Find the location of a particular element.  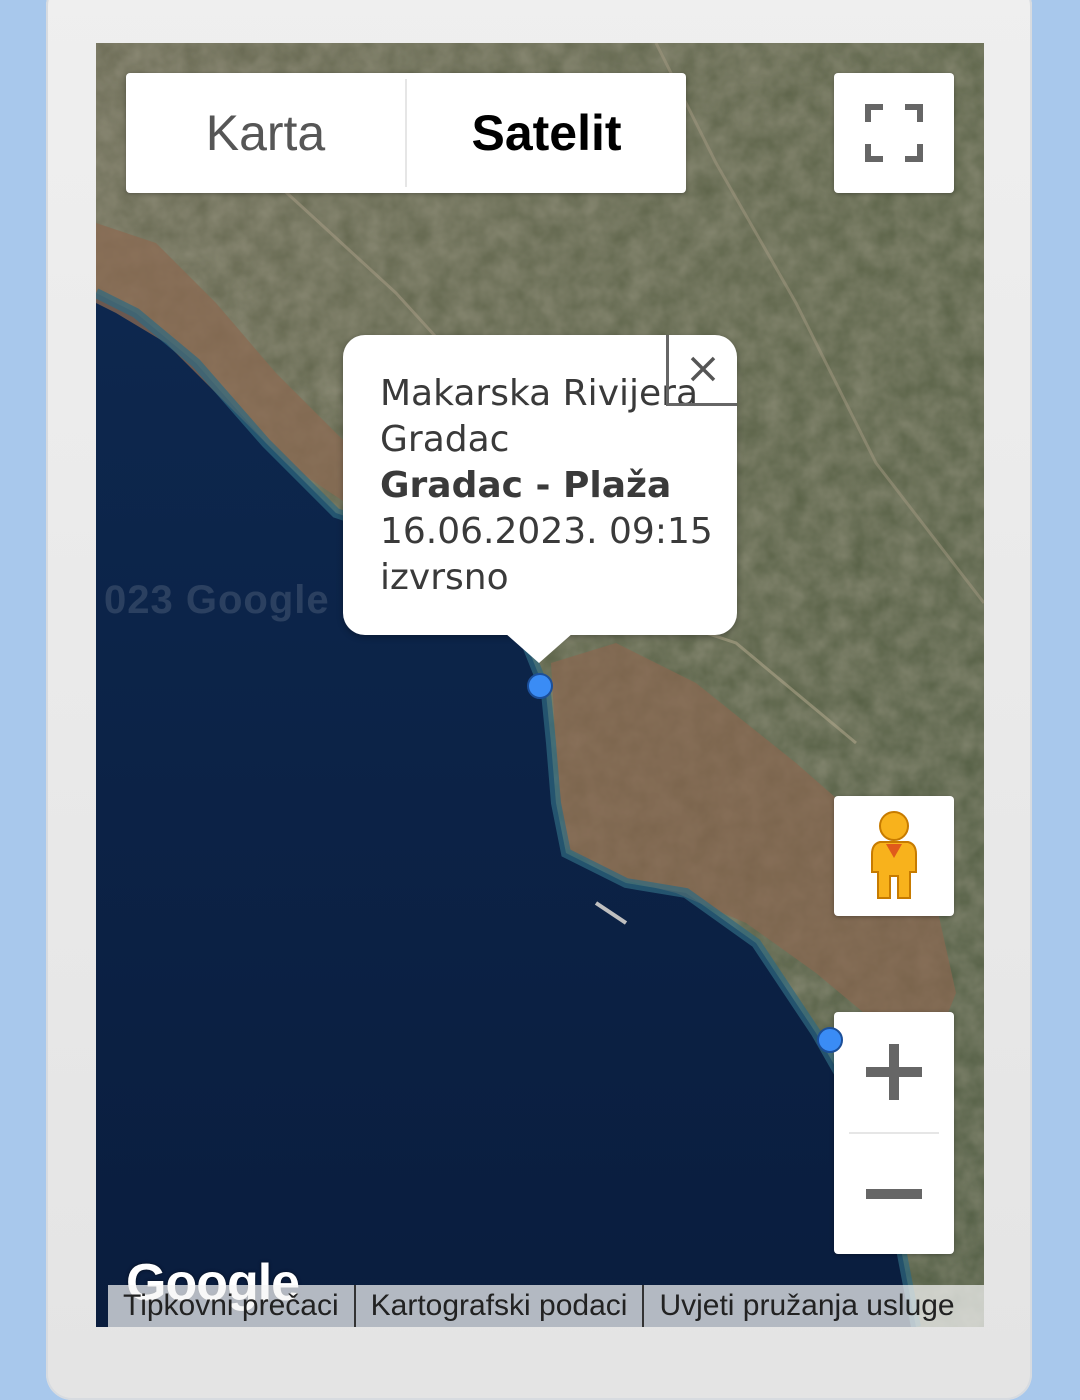

keyboard-shortcuts-link: Tipkovni prečaci is located at coordinates (231, 1306).